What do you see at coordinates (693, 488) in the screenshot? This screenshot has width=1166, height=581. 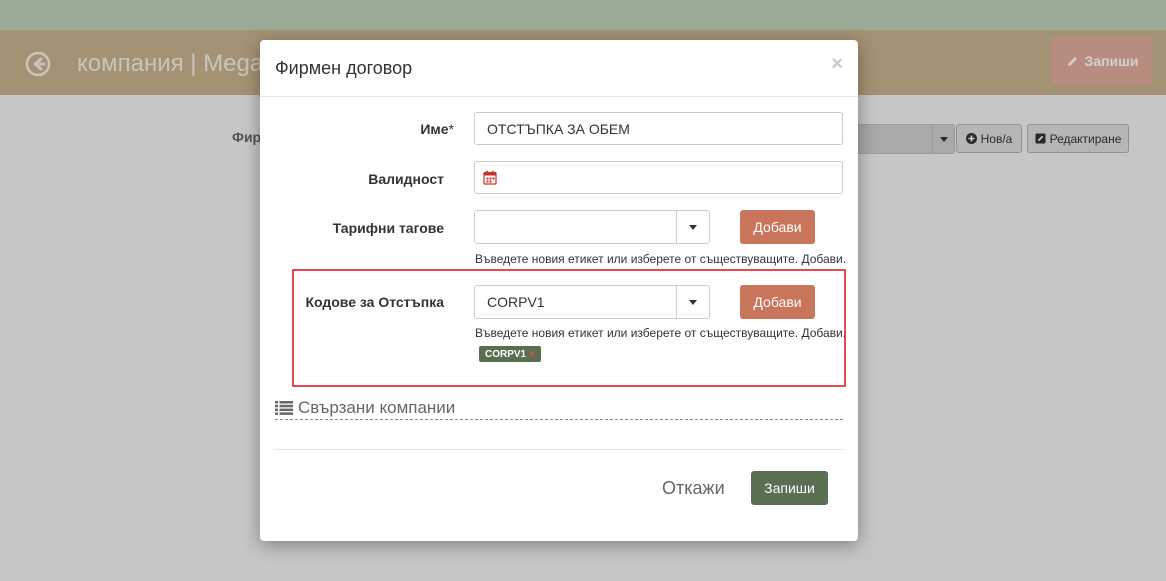 I see `cancel-button: Откажи` at bounding box center [693, 488].